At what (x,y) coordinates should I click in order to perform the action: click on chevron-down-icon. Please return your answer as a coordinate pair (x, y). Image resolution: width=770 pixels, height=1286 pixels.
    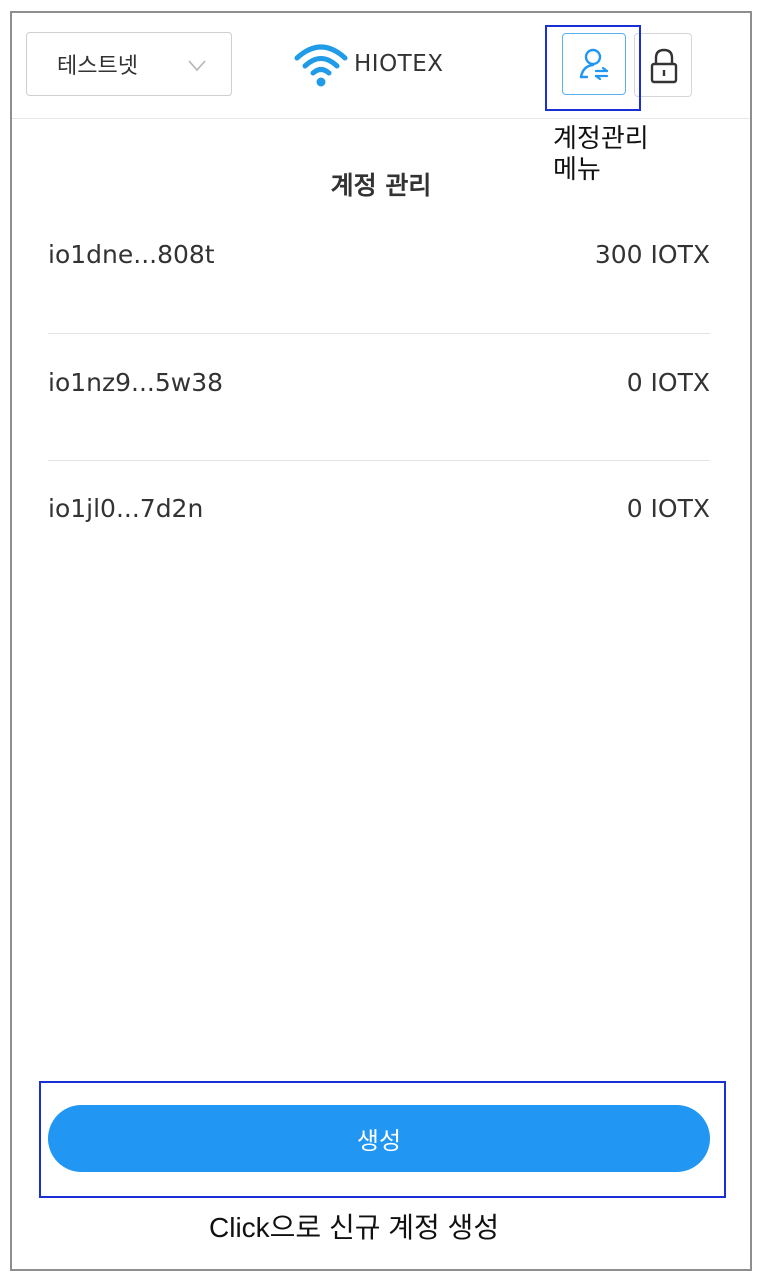
    Looking at the image, I should click on (197, 66).